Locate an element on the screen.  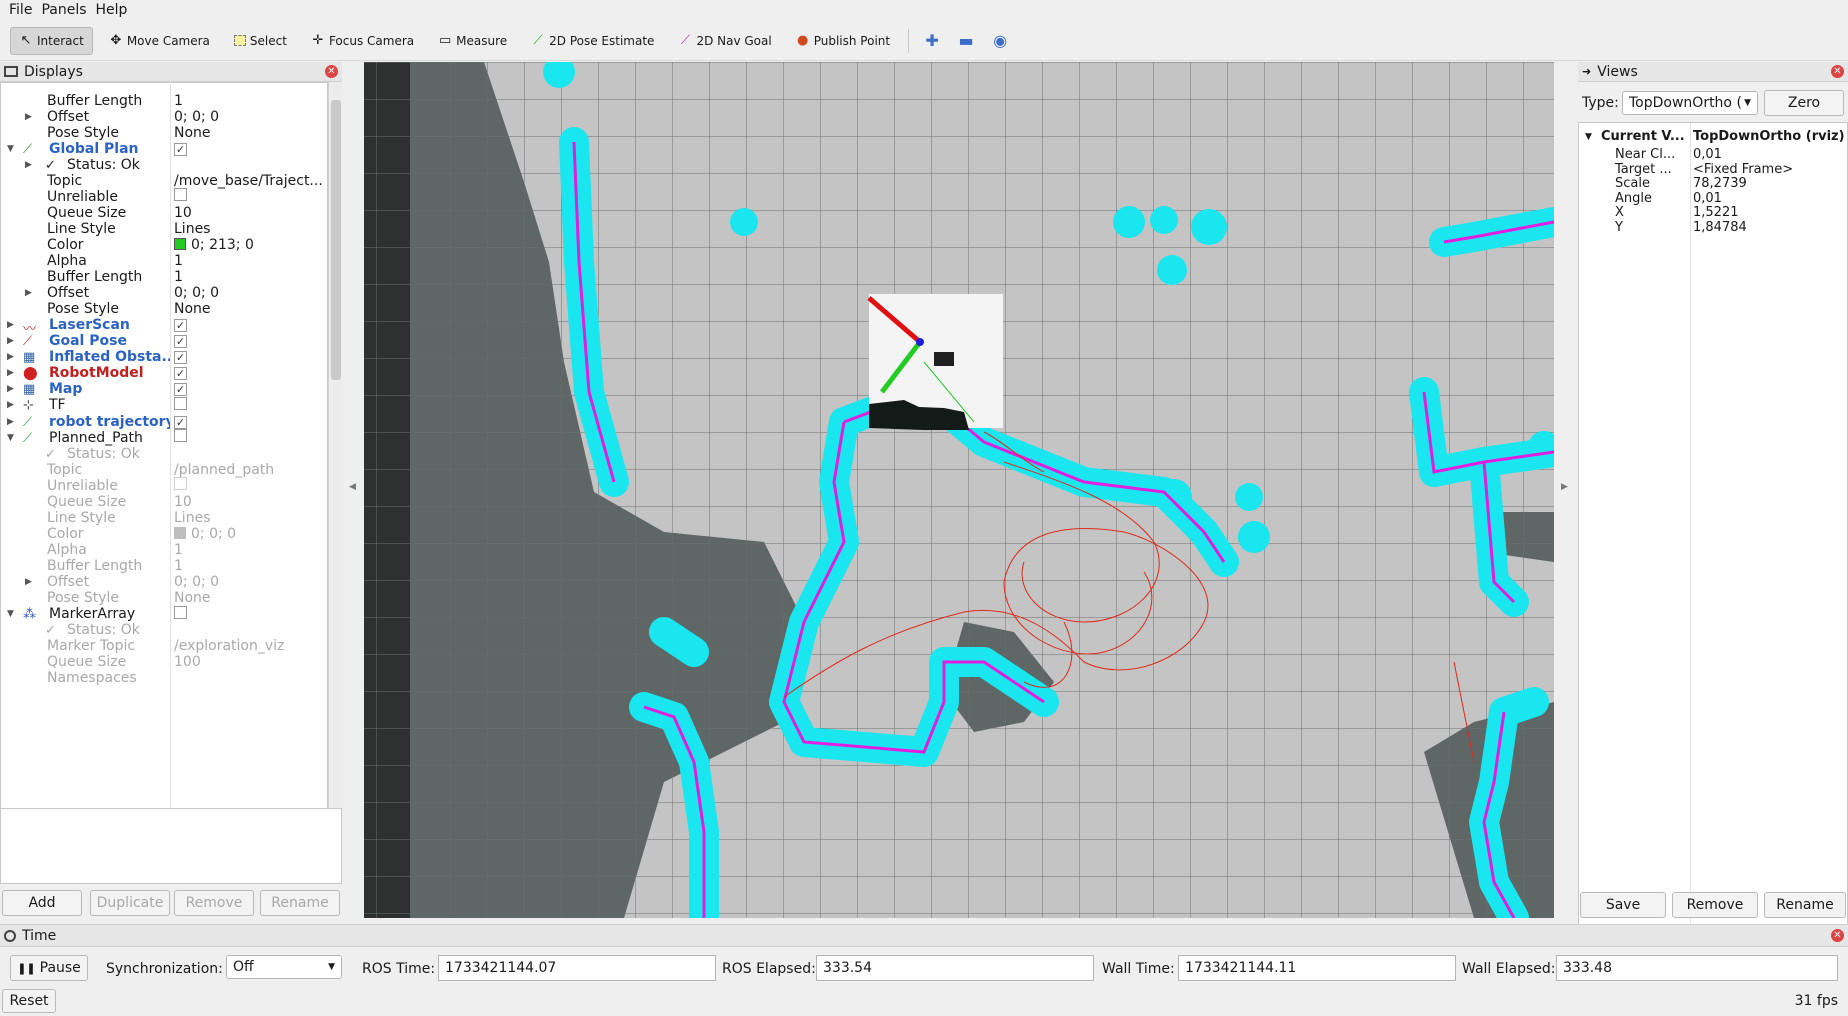
wall-time-label: Wall Time: is located at coordinates (1138, 969).